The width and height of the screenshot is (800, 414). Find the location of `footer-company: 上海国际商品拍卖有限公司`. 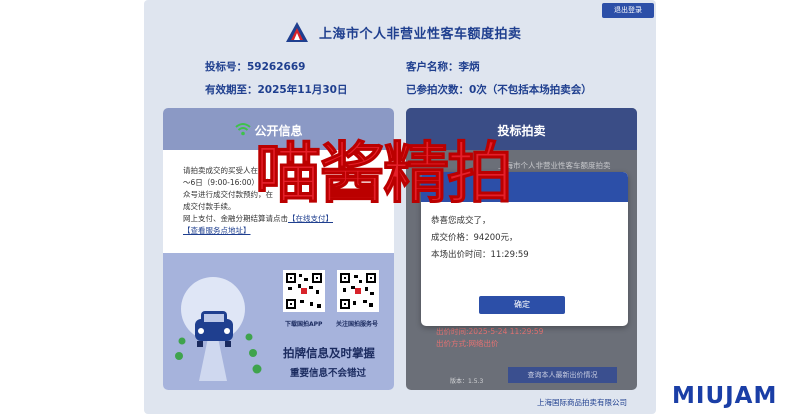

footer-company: 上海国际商品拍卖有限公司 is located at coordinates (582, 402).